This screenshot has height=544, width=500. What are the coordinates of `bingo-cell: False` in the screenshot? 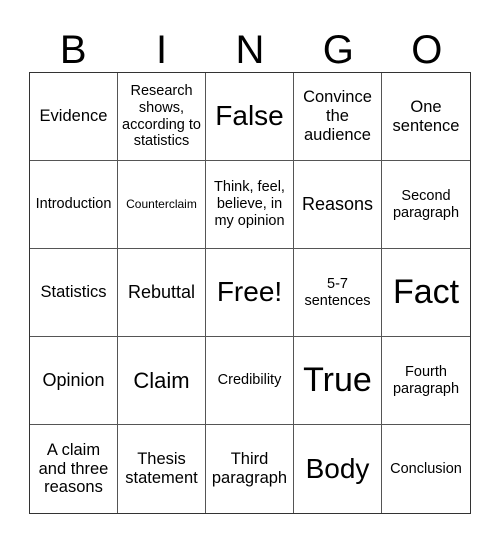 It's located at (250, 117).